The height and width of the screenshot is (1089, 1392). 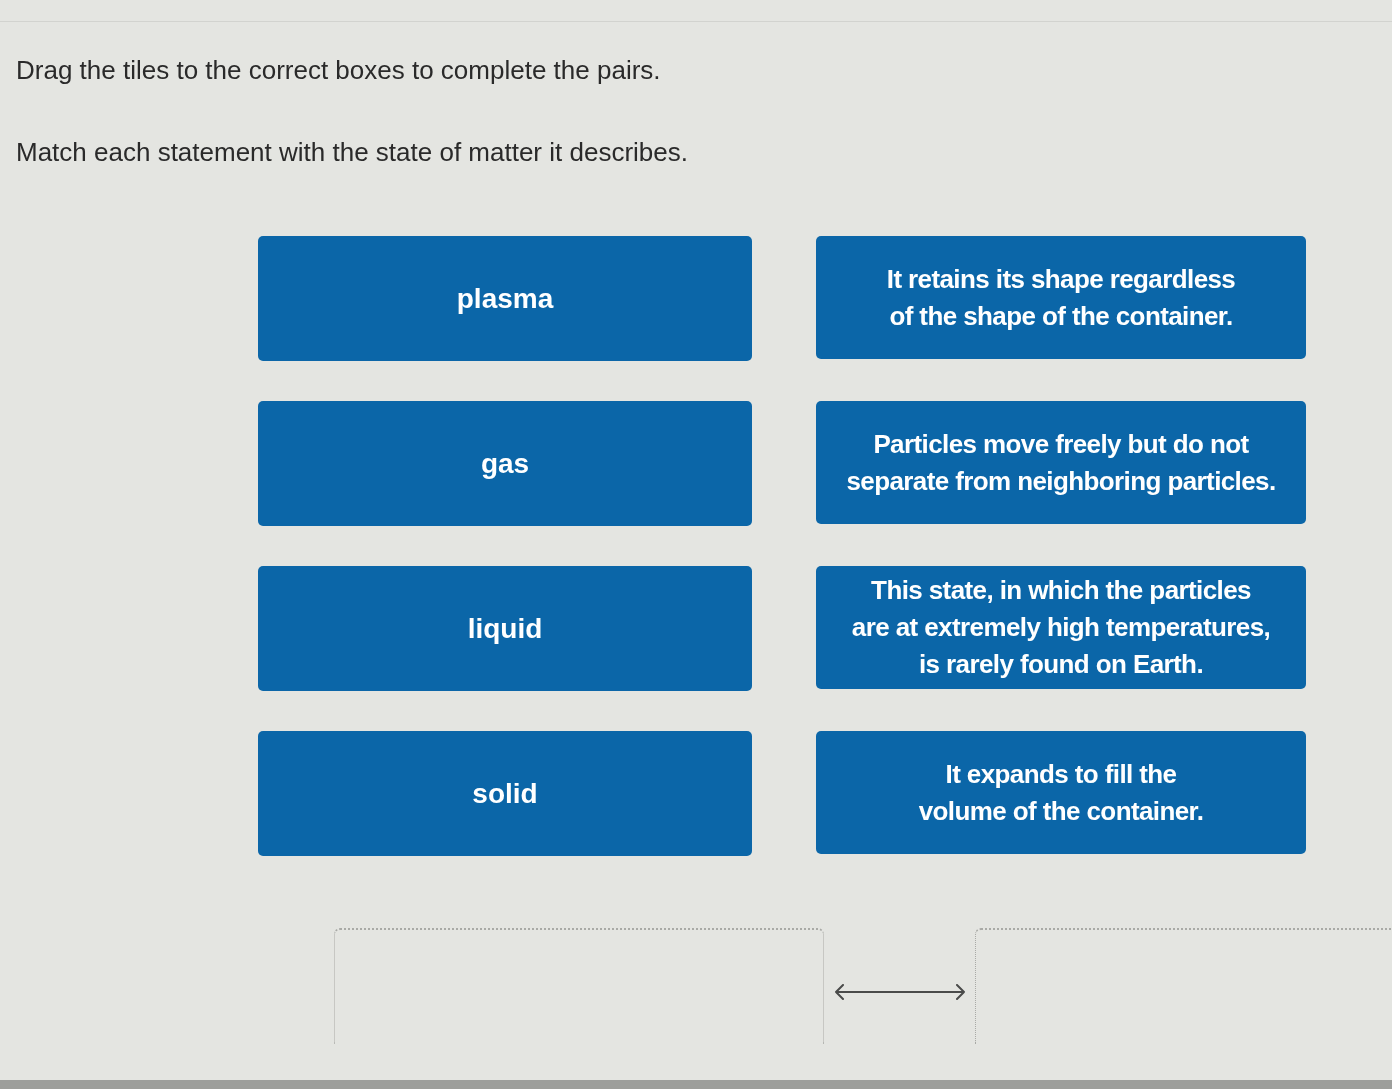 What do you see at coordinates (505, 298) in the screenshot?
I see `term-tile: plasma` at bounding box center [505, 298].